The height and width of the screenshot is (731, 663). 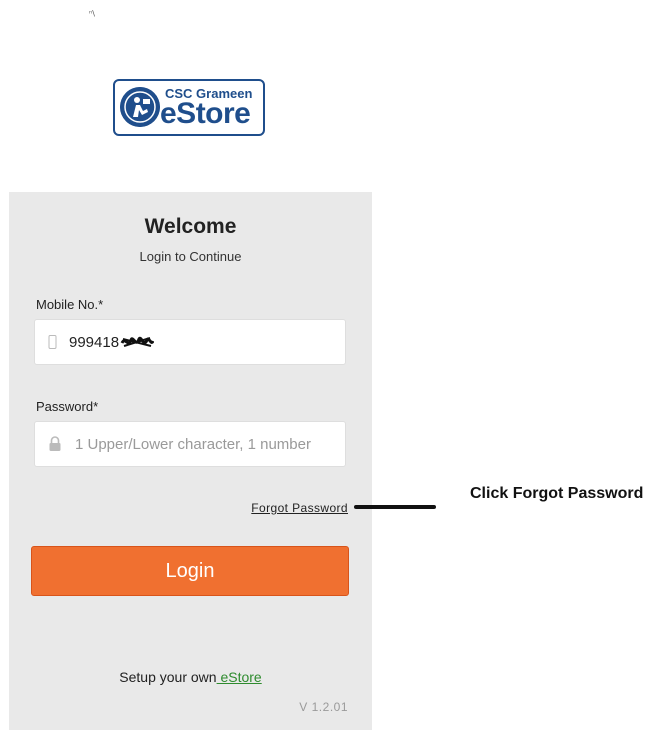 I want to click on login-button: Login, so click(x=190, y=571).